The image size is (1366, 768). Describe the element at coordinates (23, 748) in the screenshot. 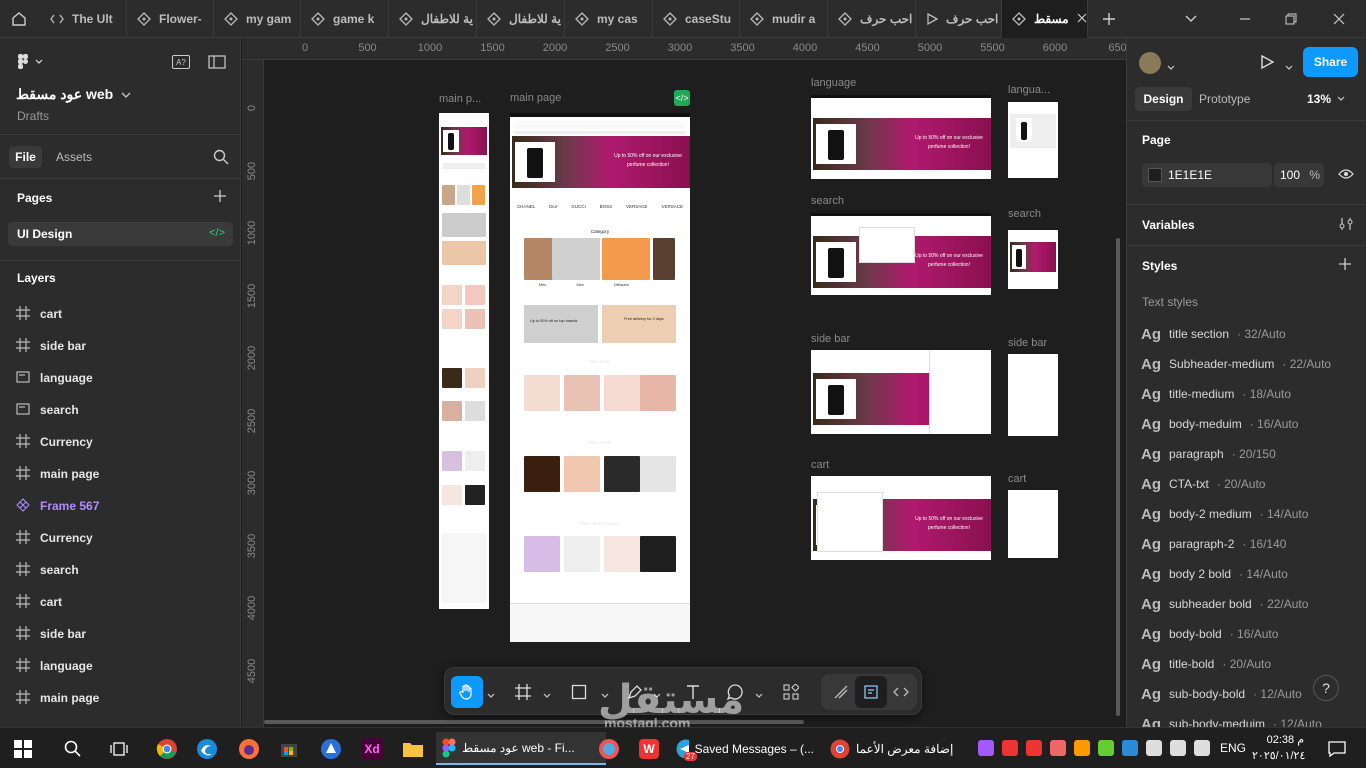

I see `windows-start-icon` at that location.